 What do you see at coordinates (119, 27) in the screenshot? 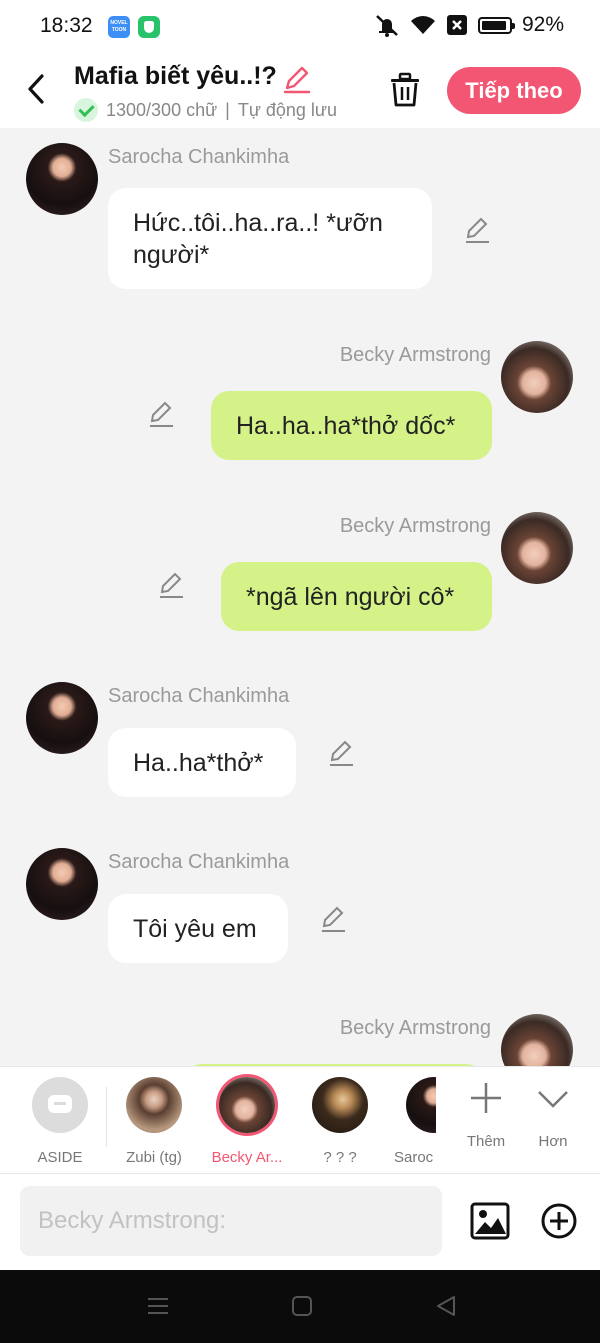
I see `novel-toon-app-icon: NOVEL TOON` at bounding box center [119, 27].